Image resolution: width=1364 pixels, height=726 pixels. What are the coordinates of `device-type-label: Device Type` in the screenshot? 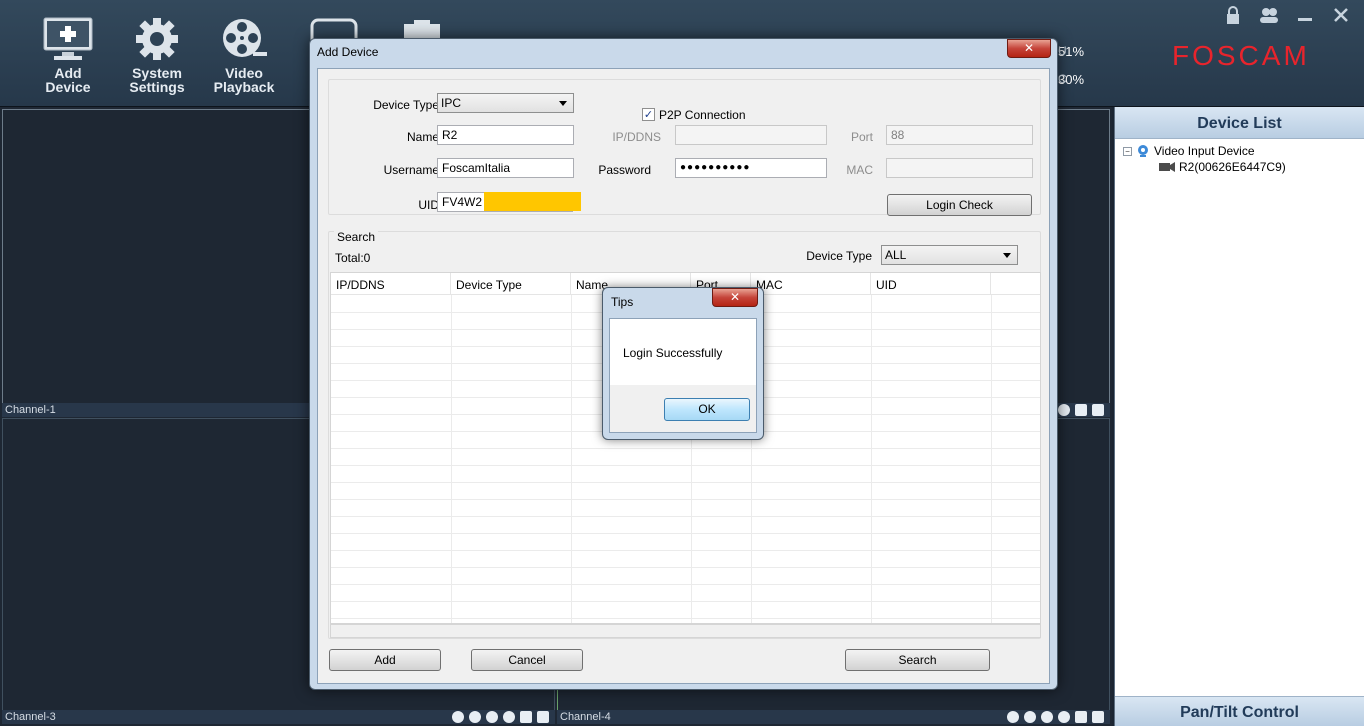 It's located at (406, 105).